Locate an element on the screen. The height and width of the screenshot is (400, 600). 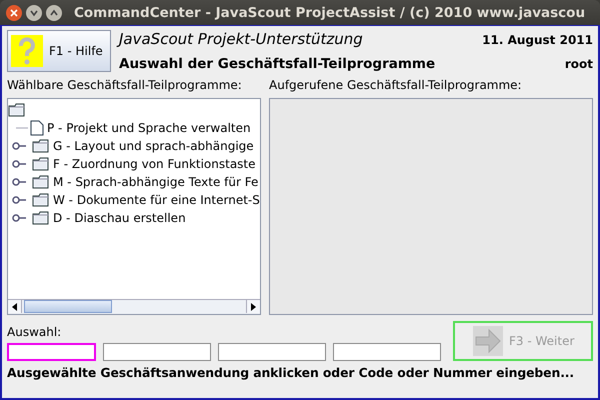
user-name: root is located at coordinates (578, 64).